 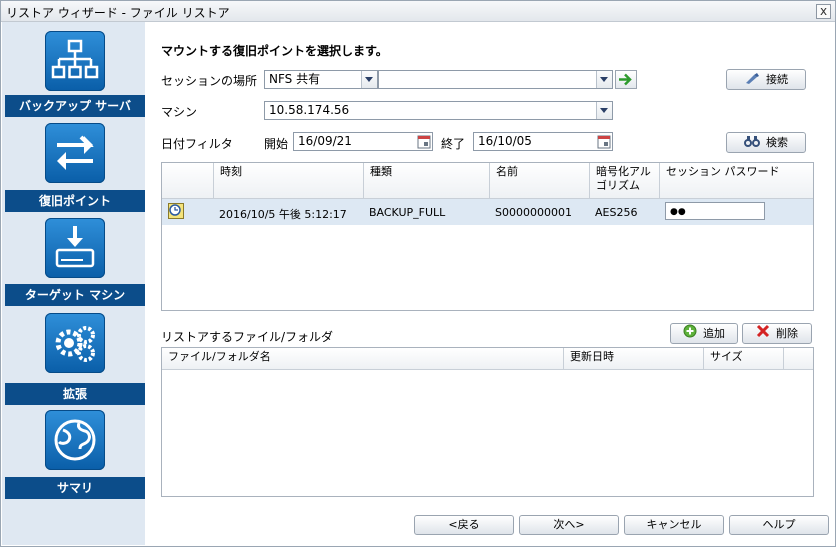 What do you see at coordinates (289, 180) in the screenshot?
I see `column-header-time: 時刻` at bounding box center [289, 180].